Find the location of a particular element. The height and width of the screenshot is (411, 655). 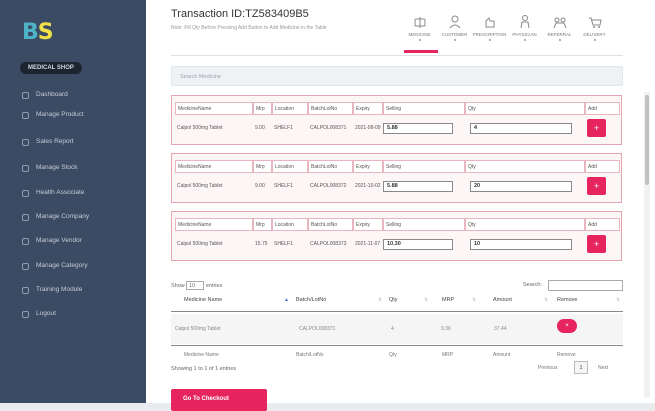

qty-input: 4 is located at coordinates (521, 128).